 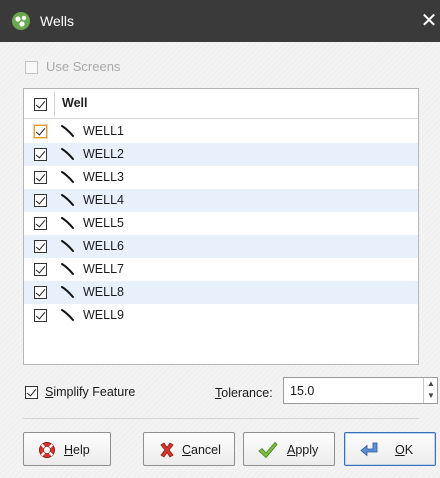 What do you see at coordinates (74, 103) in the screenshot?
I see `column-header-well: Well` at bounding box center [74, 103].